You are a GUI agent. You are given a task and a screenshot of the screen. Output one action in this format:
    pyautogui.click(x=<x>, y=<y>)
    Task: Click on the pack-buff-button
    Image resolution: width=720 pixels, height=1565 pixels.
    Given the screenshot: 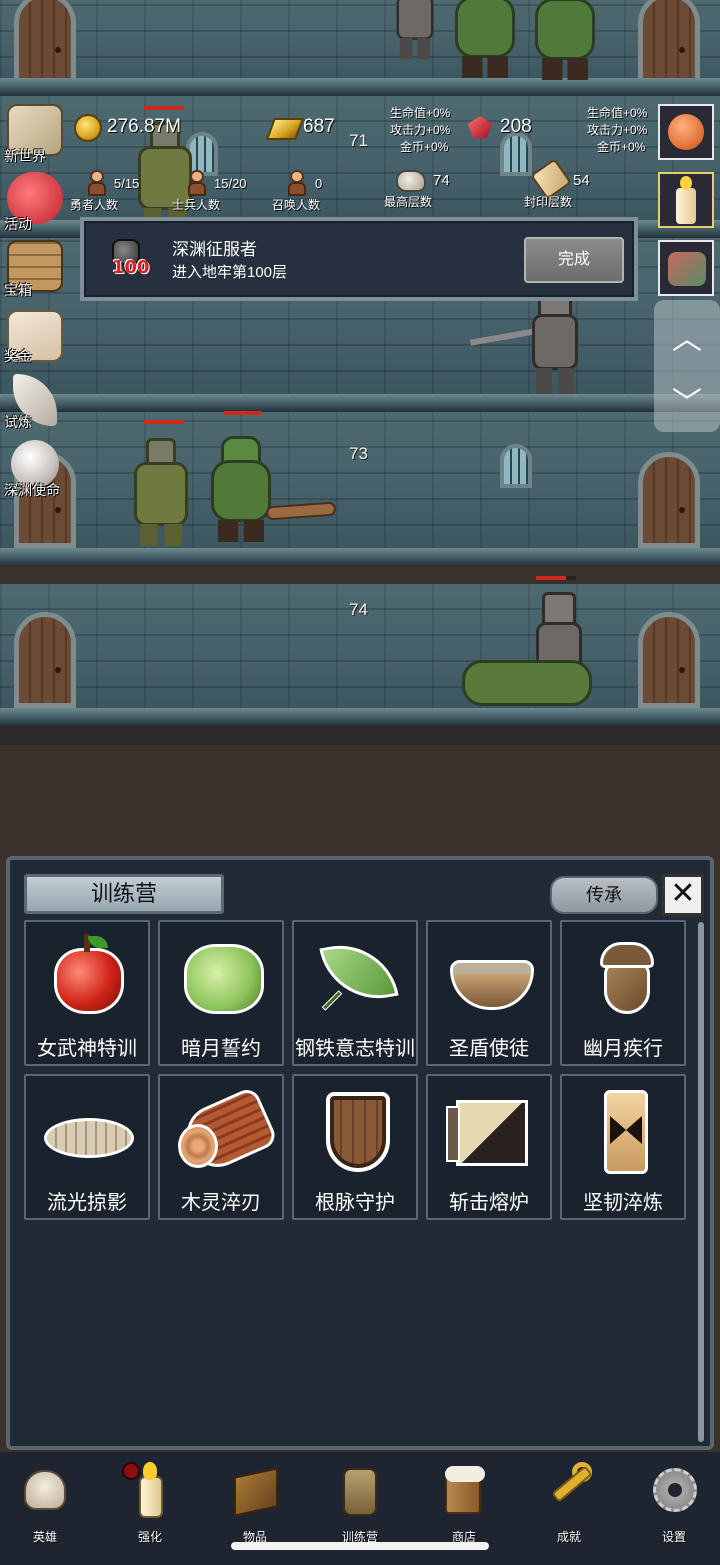 What is the action you would take?
    pyautogui.click(x=686, y=268)
    